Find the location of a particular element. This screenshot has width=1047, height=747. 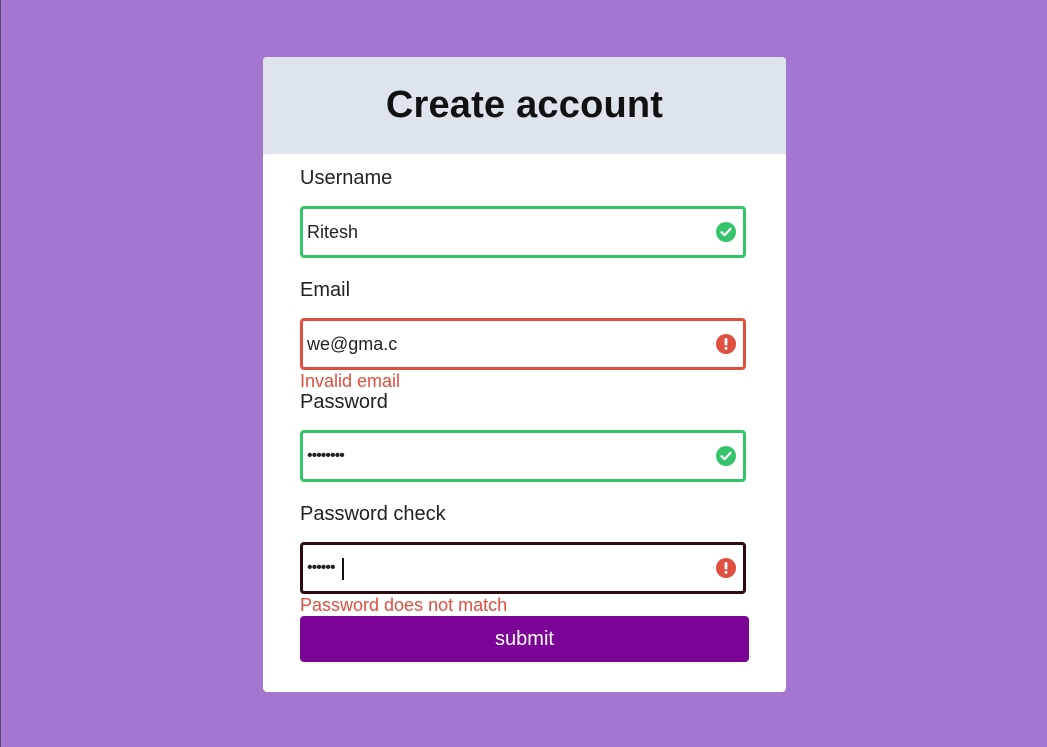

email-label: Email is located at coordinates (325, 290).